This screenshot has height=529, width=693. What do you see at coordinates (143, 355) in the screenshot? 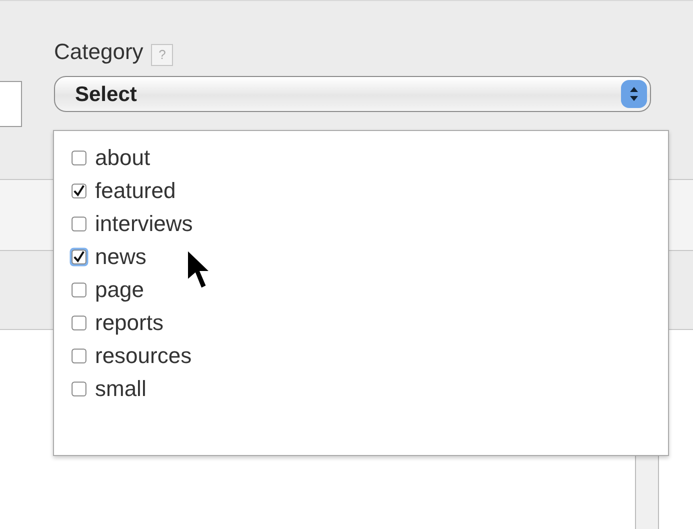
I see `option-label: resources` at bounding box center [143, 355].